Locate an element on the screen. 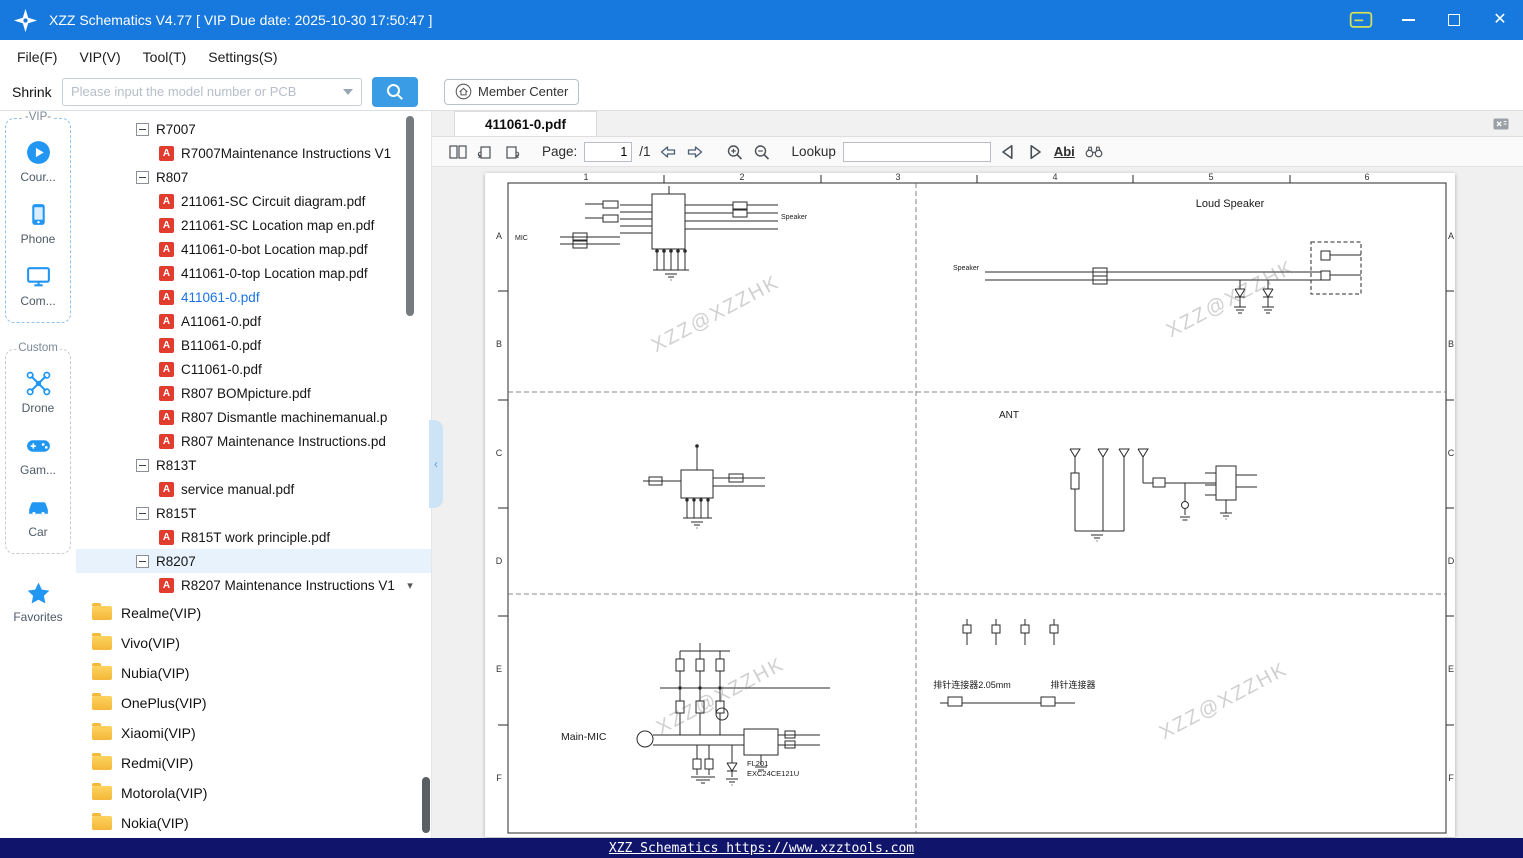 This screenshot has height=858, width=1523. tree-item-pdf: 411061-0-top Location map.pdf is located at coordinates (253, 273).